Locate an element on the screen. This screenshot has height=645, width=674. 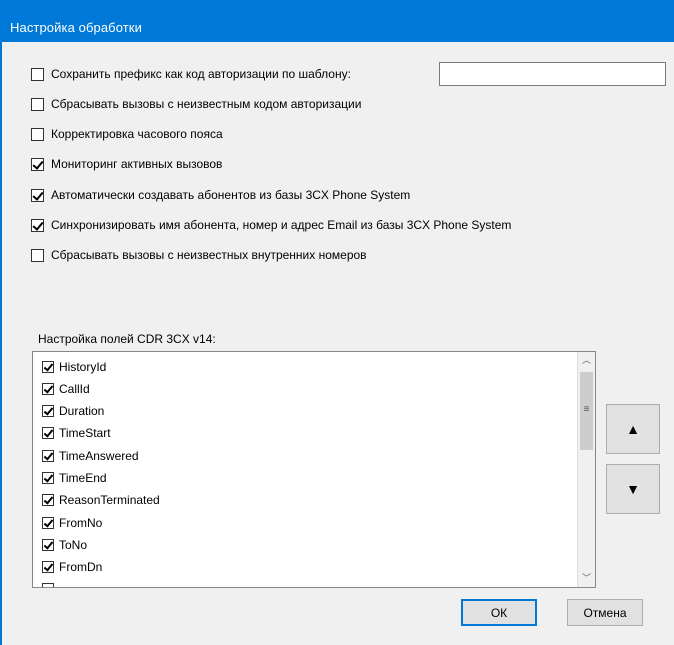
list-item: ToNo is located at coordinates (64, 544).